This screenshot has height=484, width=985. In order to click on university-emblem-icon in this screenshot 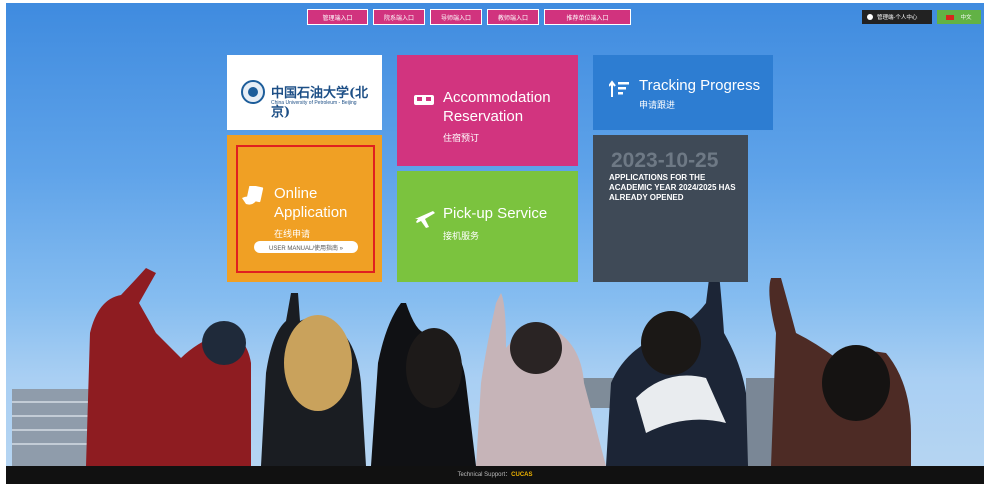, I will do `click(253, 92)`.